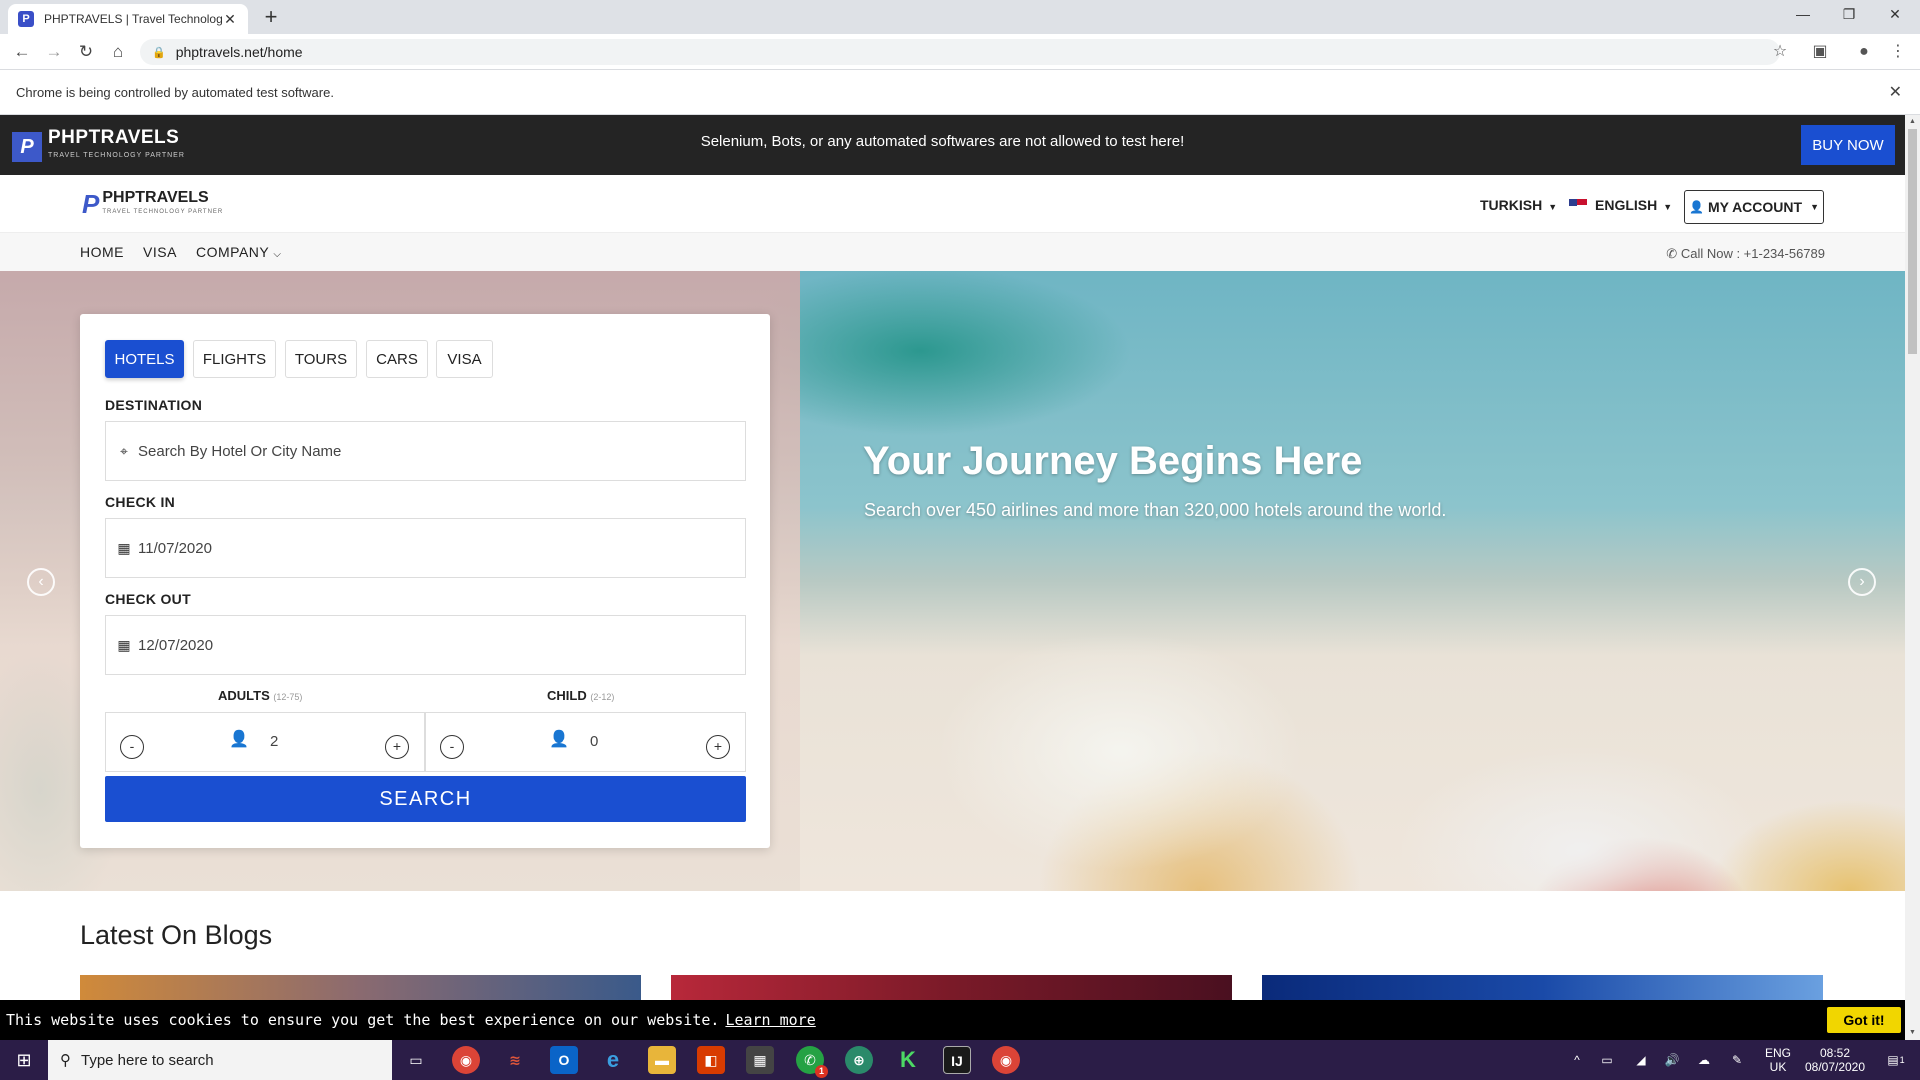 This screenshot has width=1920, height=1080. I want to click on child-plus-button: +, so click(718, 747).